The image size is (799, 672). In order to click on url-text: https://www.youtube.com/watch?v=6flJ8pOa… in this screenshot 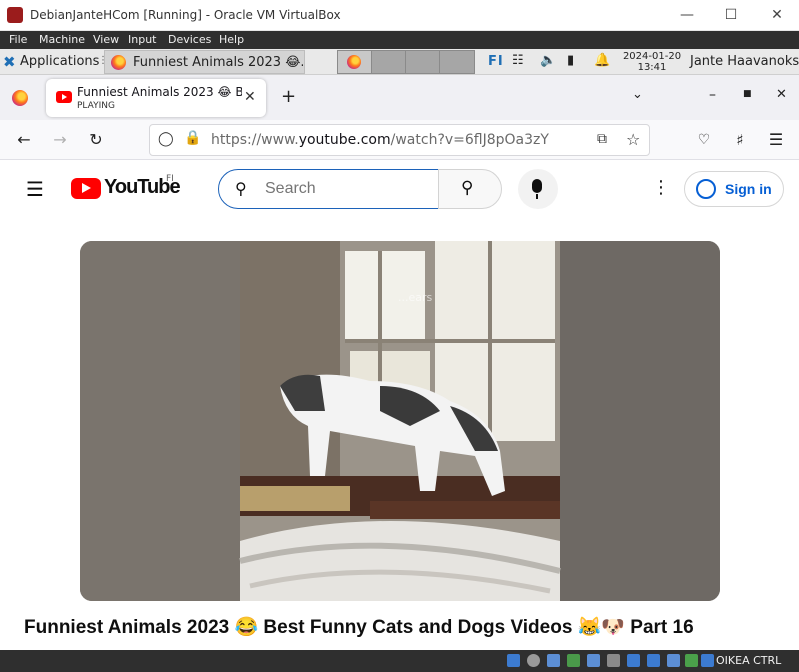, I will do `click(380, 140)`.